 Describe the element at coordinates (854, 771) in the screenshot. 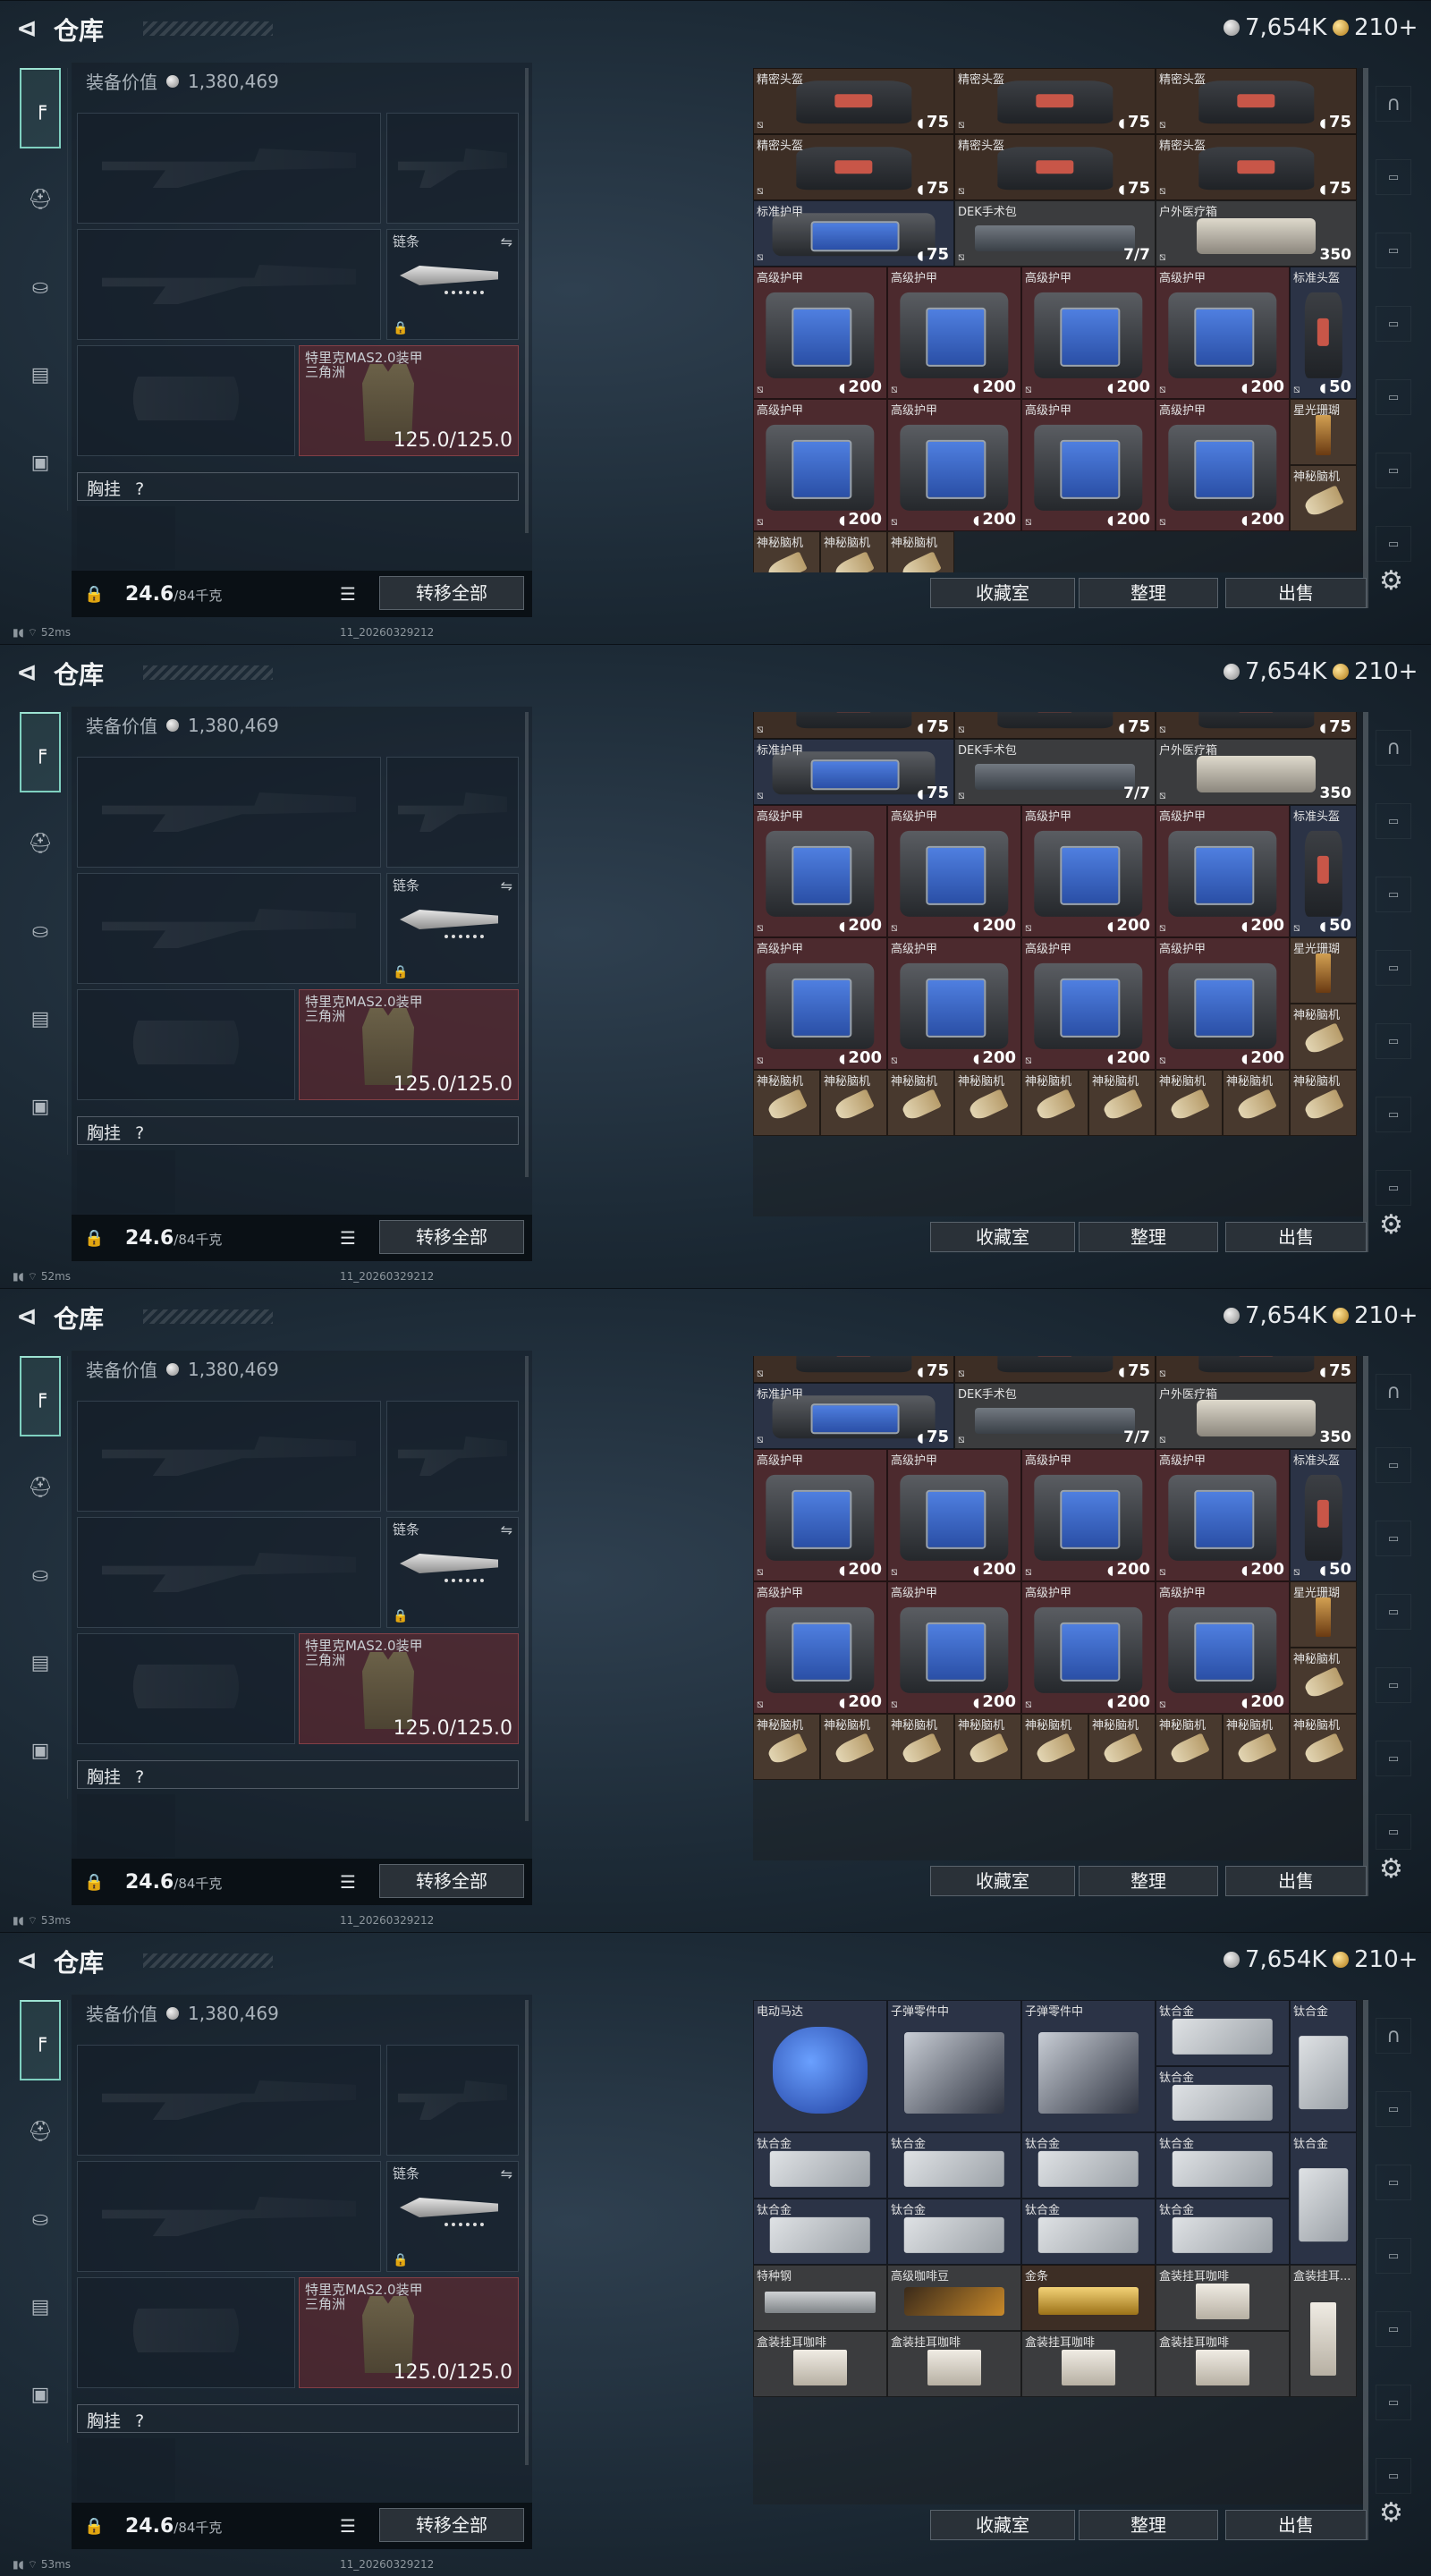

I see `storage-item: 标准护甲 75 ⧅` at that location.